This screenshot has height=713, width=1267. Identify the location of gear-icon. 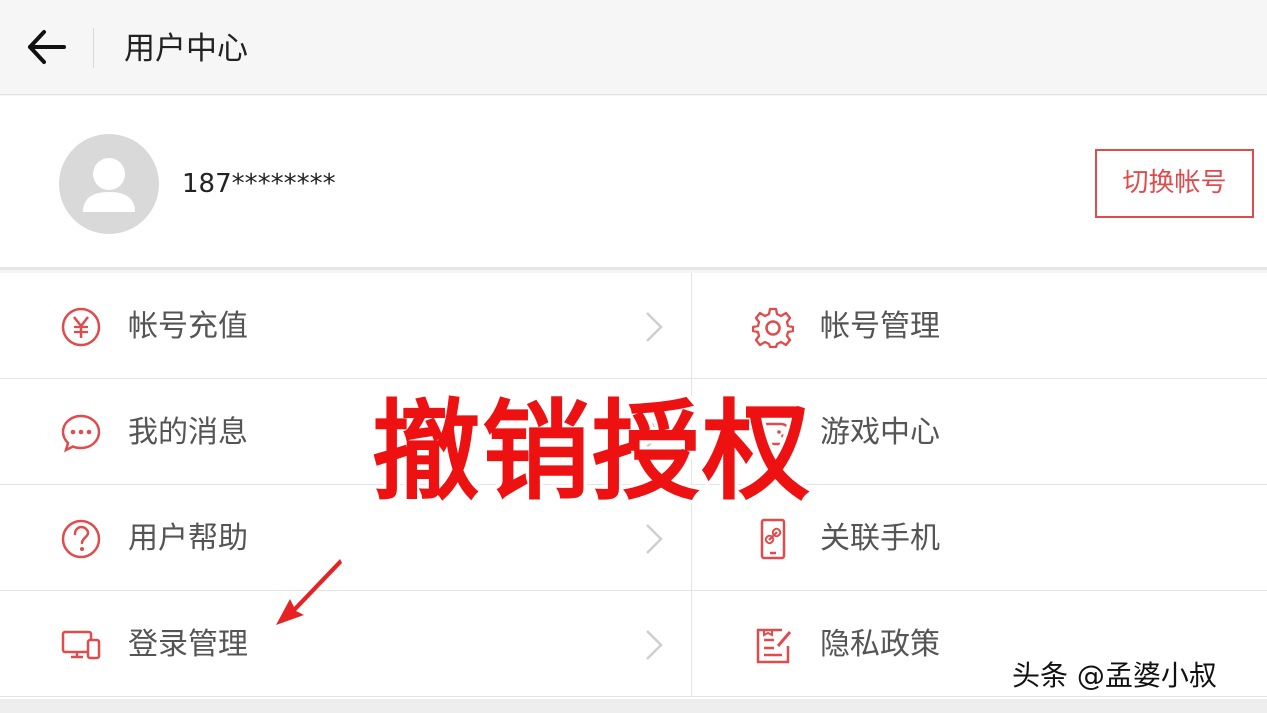
(773, 327).